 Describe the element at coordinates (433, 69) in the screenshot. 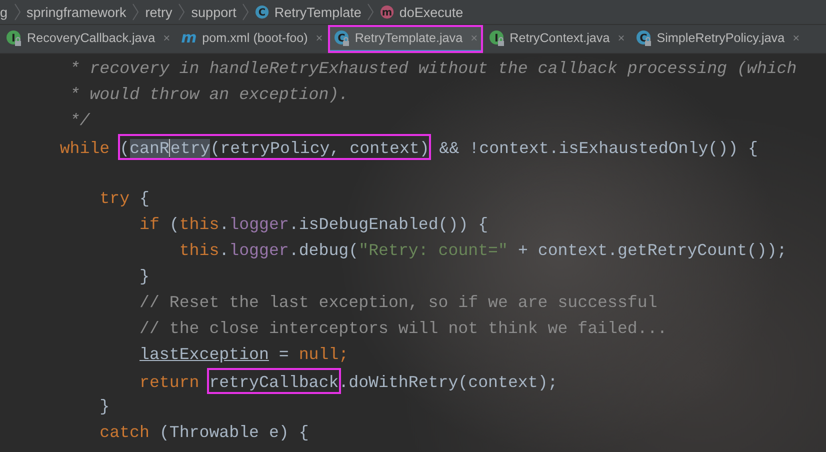

I see `code-line: * recovery in handleRetryExhausted without the callback processing (which` at that location.